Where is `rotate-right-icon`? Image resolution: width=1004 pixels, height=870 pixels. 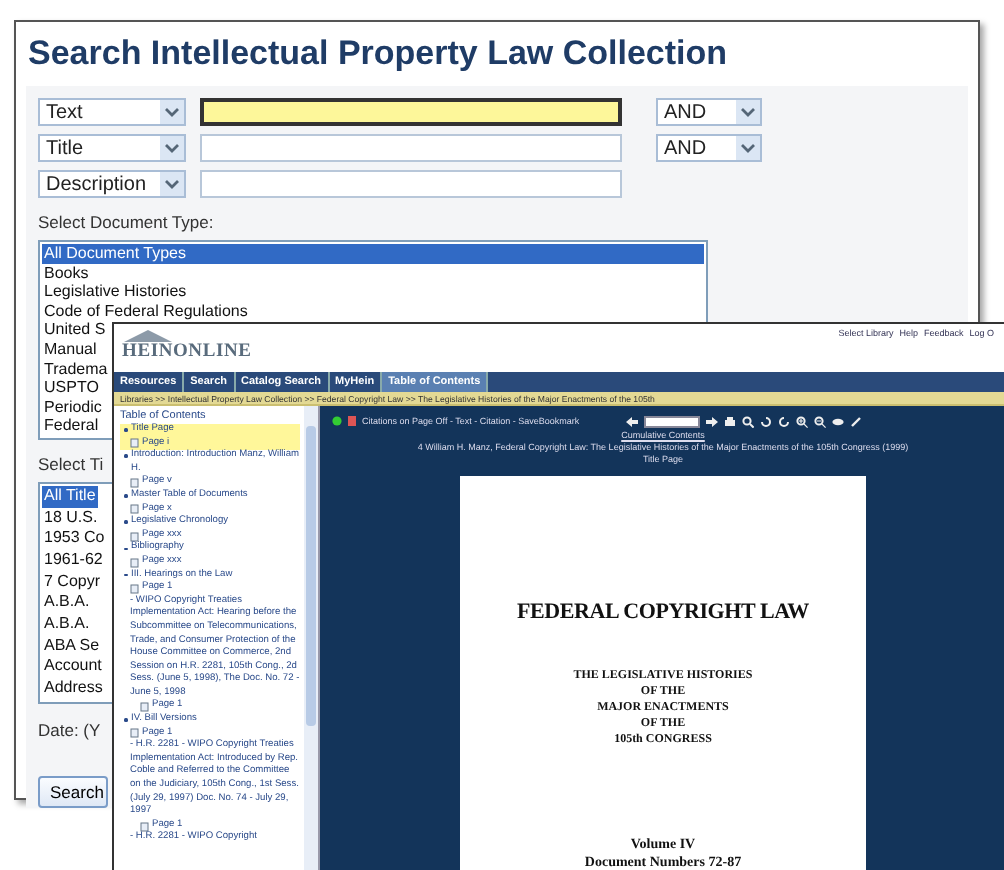
rotate-right-icon is located at coordinates (783, 421).